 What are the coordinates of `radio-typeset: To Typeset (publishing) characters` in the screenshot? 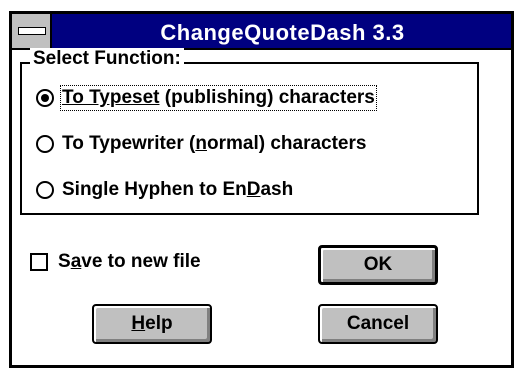 It's located at (206, 98).